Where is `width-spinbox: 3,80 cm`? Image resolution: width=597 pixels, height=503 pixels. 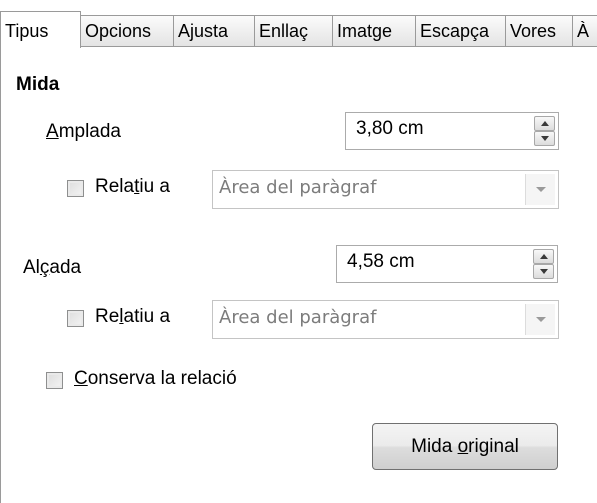 width-spinbox: 3,80 cm is located at coordinates (452, 131).